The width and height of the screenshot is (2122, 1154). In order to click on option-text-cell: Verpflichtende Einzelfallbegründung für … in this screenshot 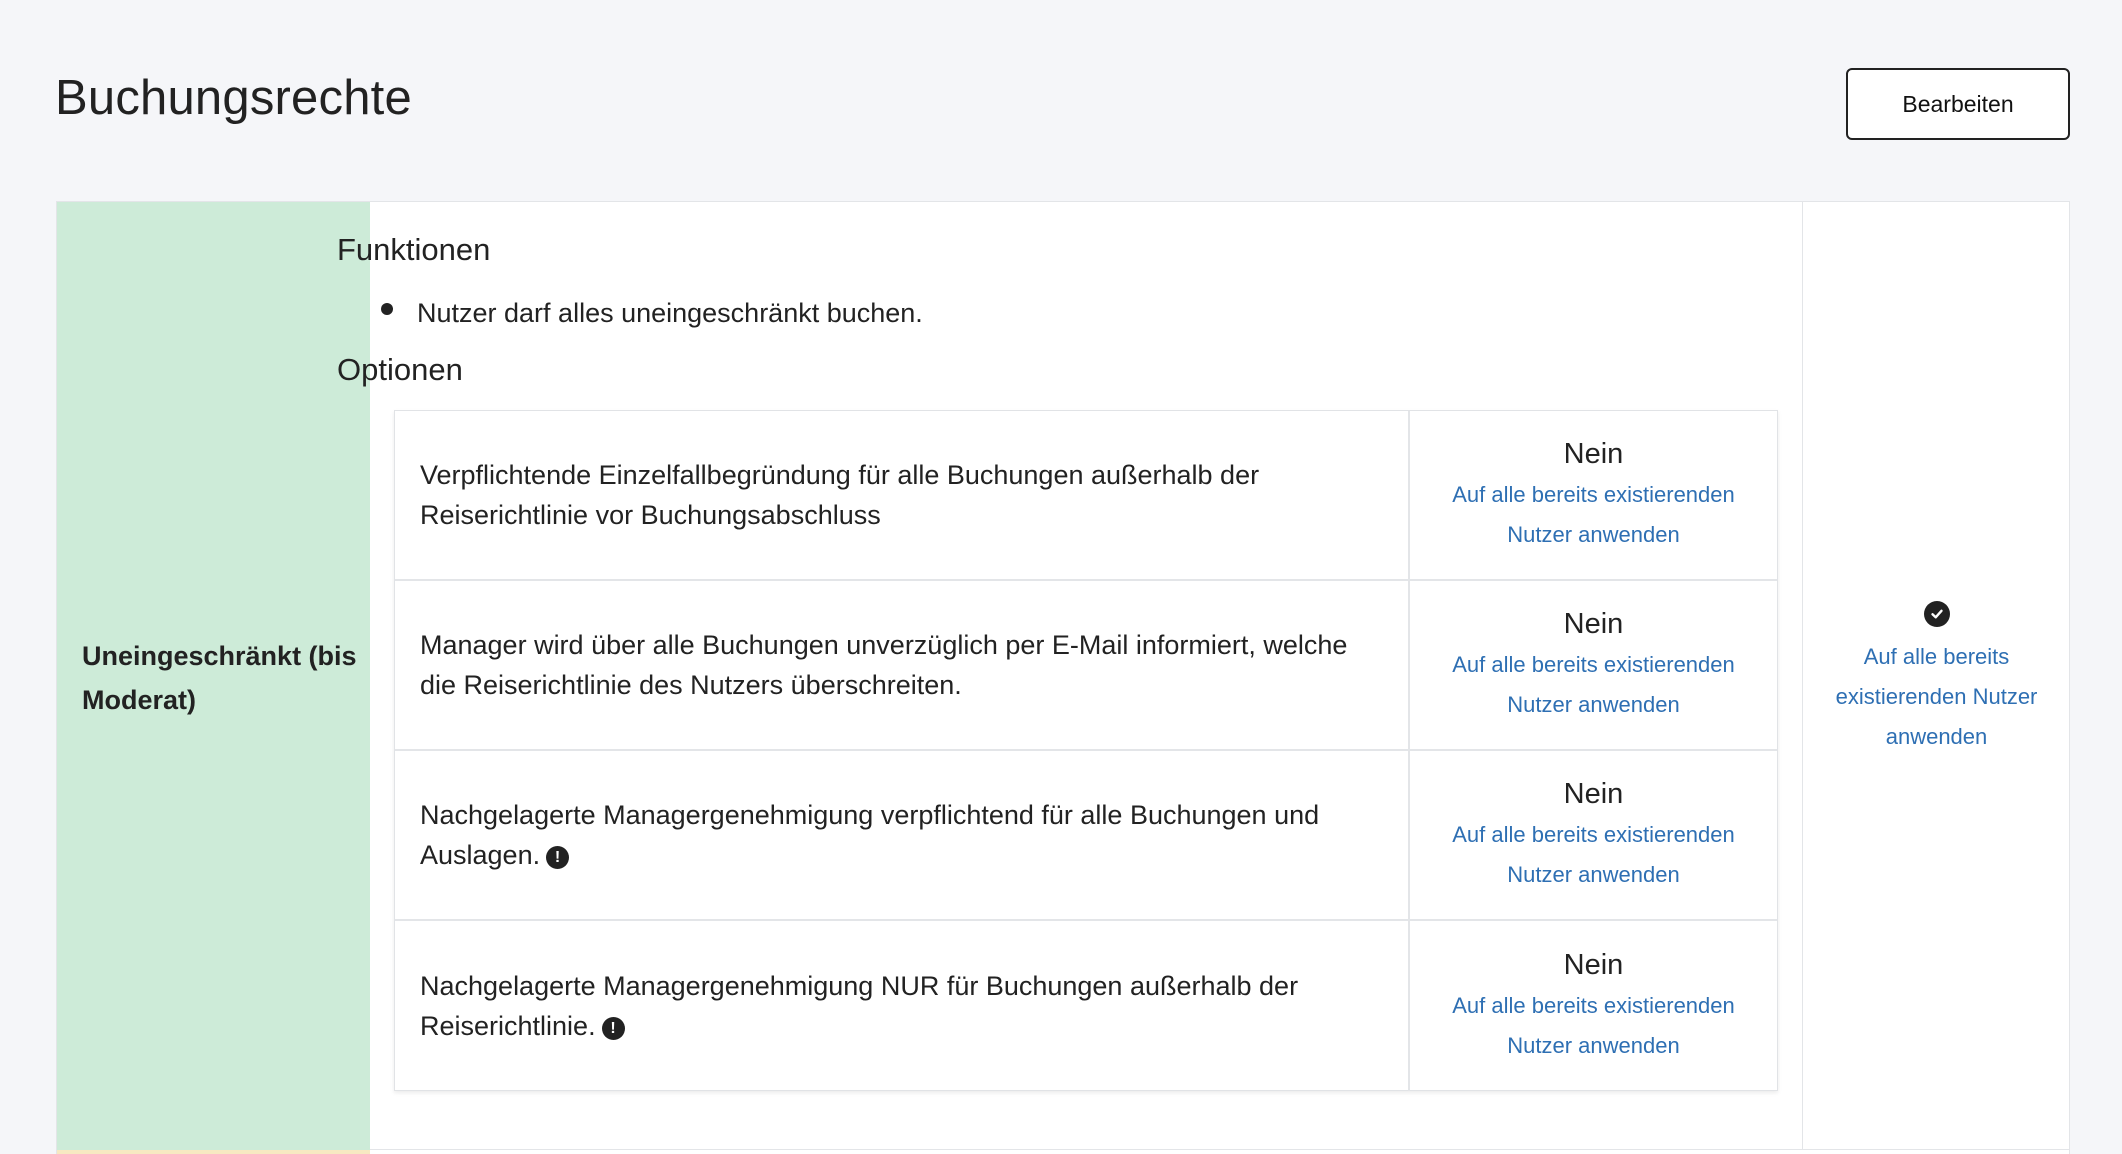, I will do `click(902, 495)`.